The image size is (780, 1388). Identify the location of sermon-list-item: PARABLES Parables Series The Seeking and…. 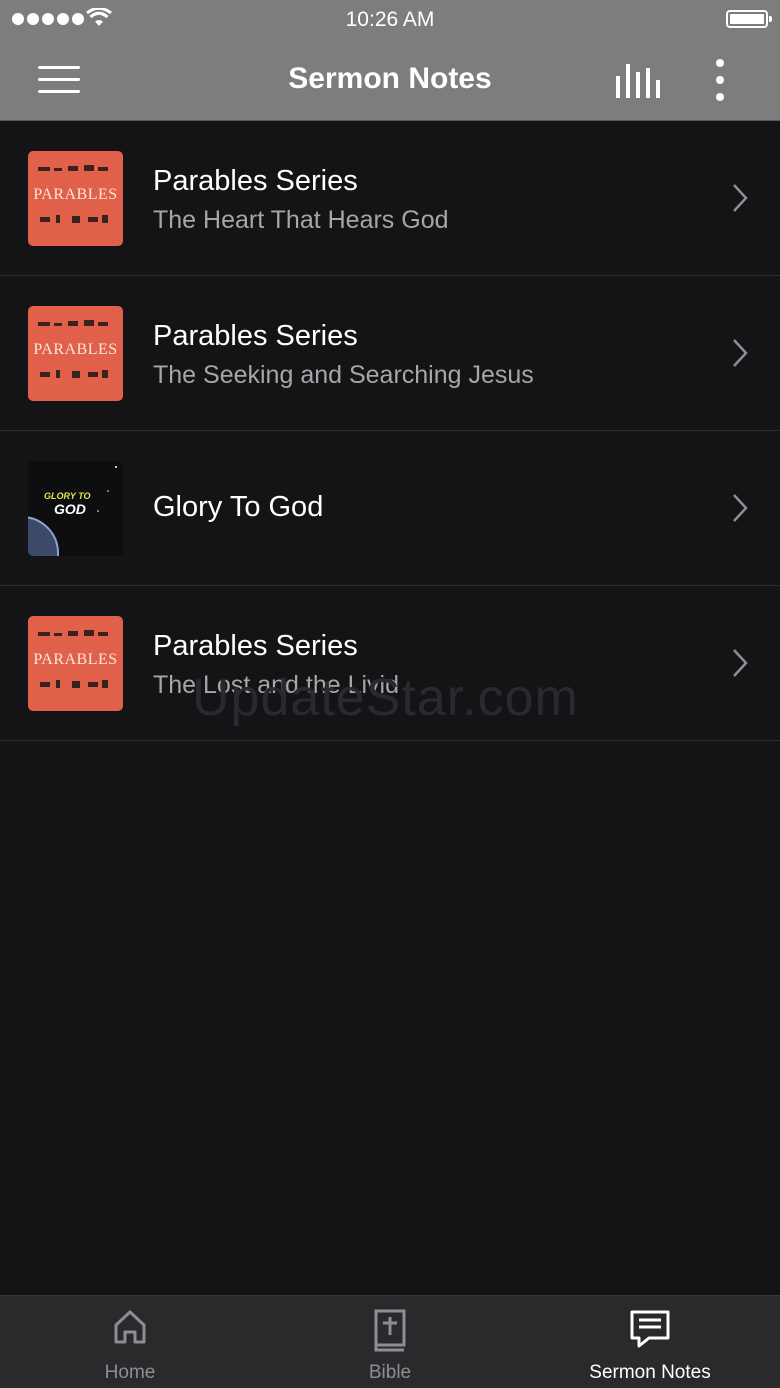
(390, 353).